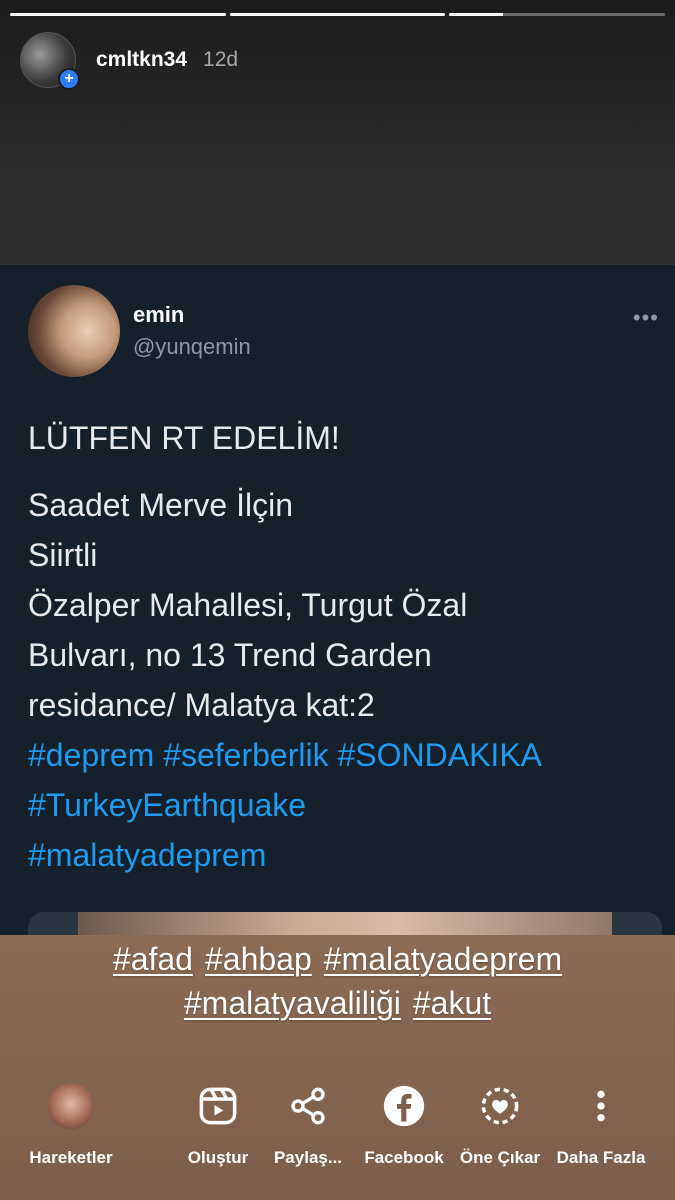  What do you see at coordinates (167, 805) in the screenshot?
I see `tweet-hashtags: #TurkeyEarthquake` at bounding box center [167, 805].